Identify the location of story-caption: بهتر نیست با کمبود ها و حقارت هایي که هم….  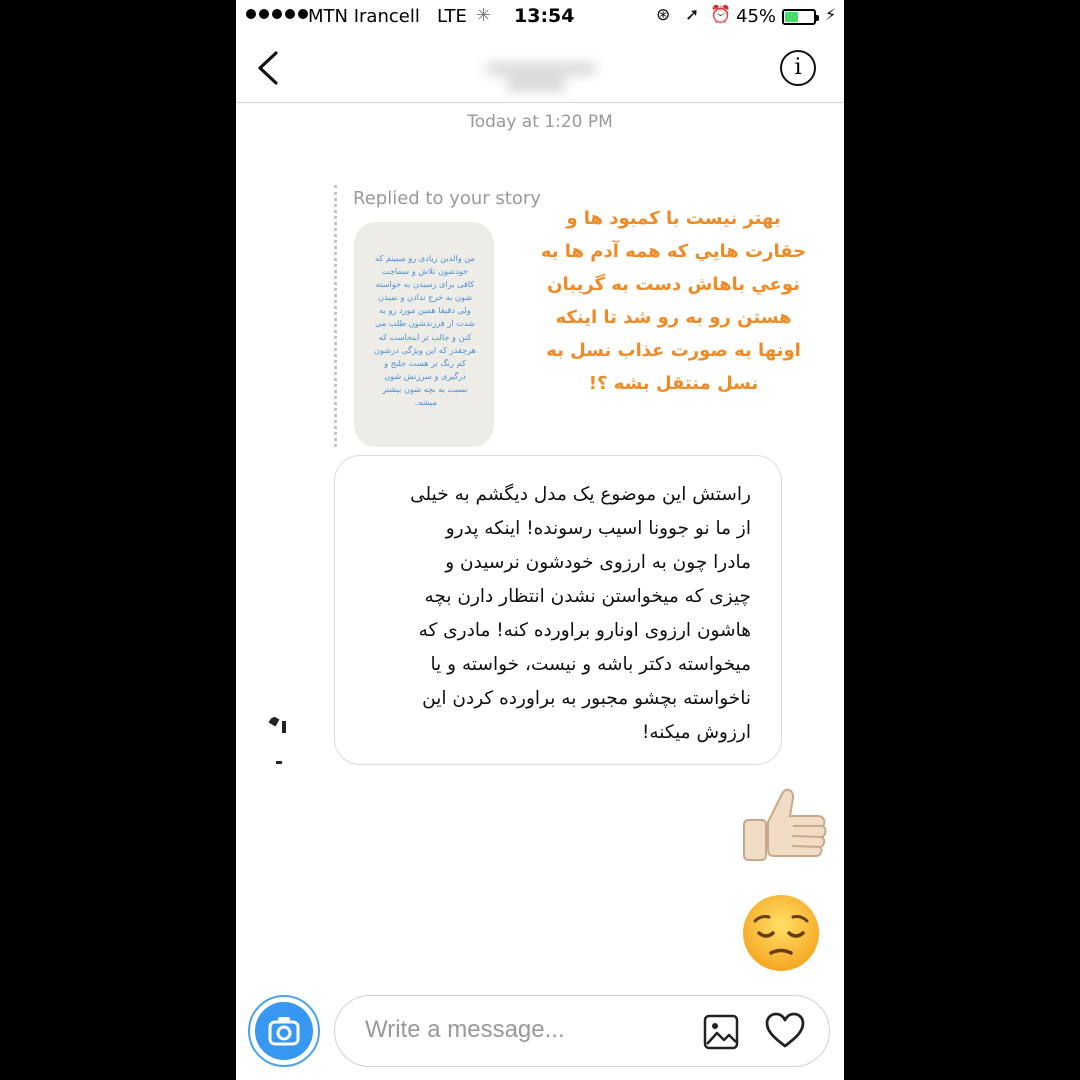
(673, 301).